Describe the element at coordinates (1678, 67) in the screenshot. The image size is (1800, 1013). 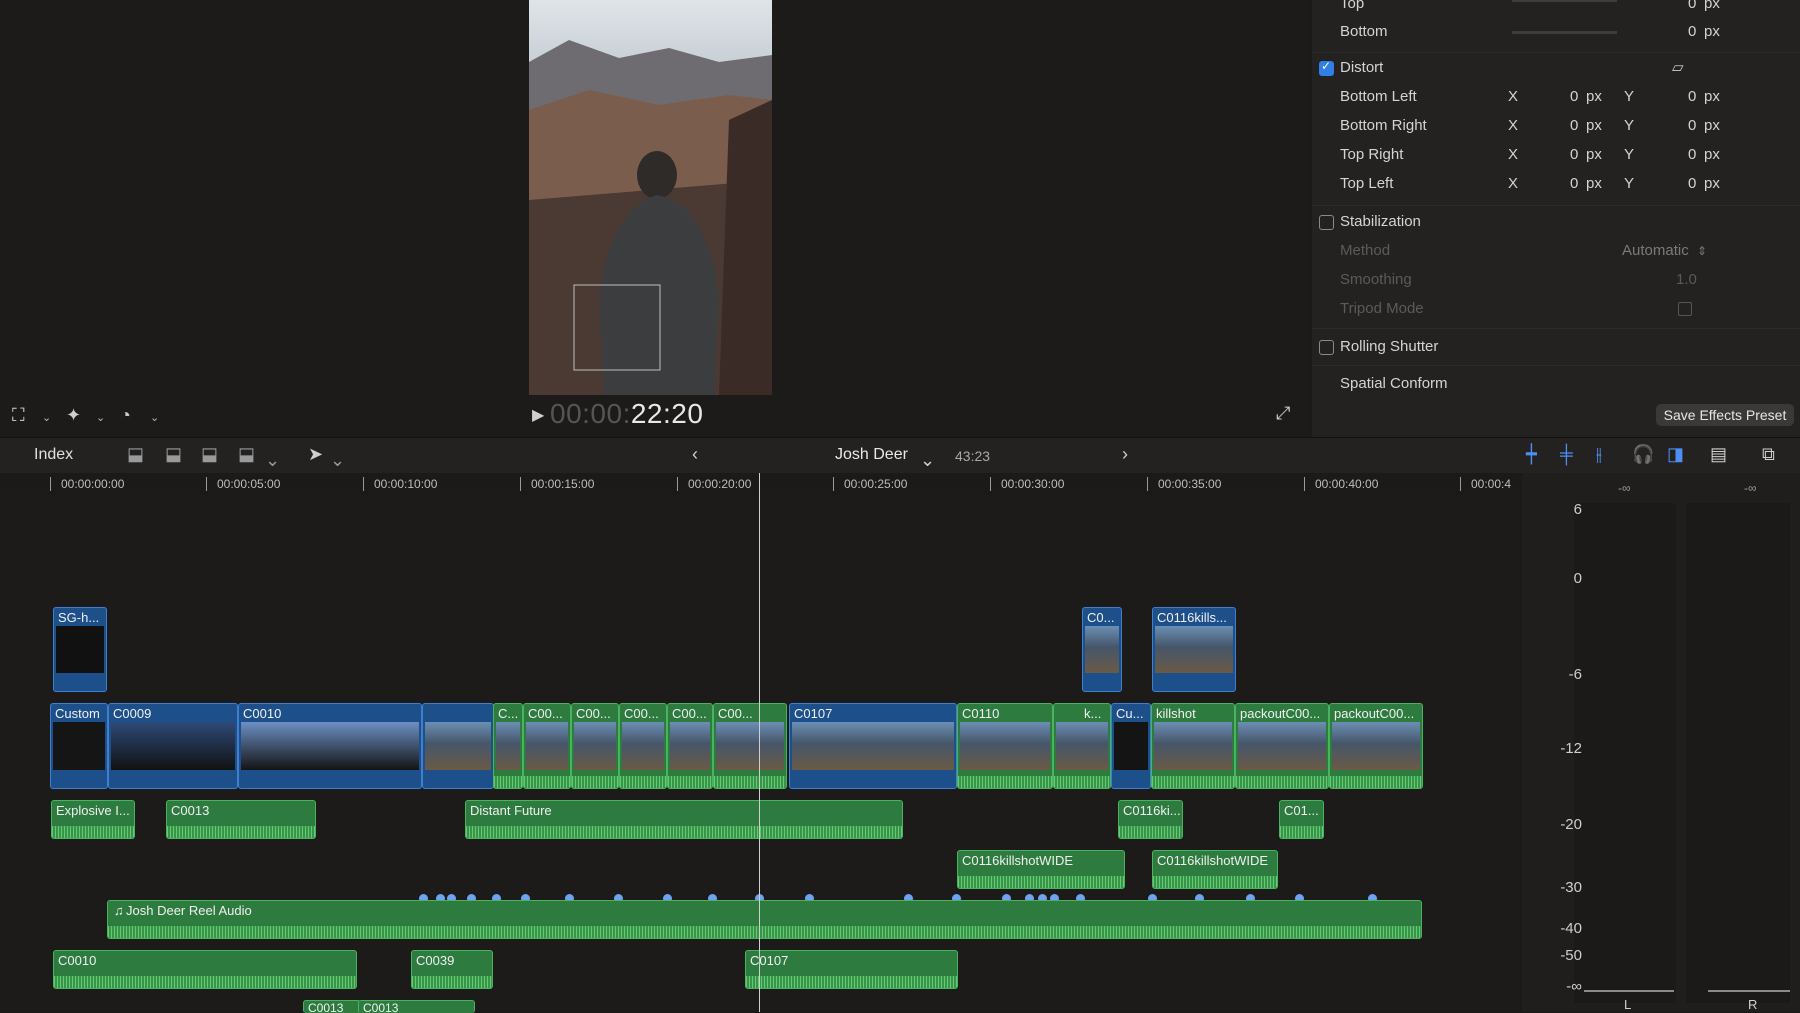
I see `distort-onscreen-control-icon: ▱` at that location.